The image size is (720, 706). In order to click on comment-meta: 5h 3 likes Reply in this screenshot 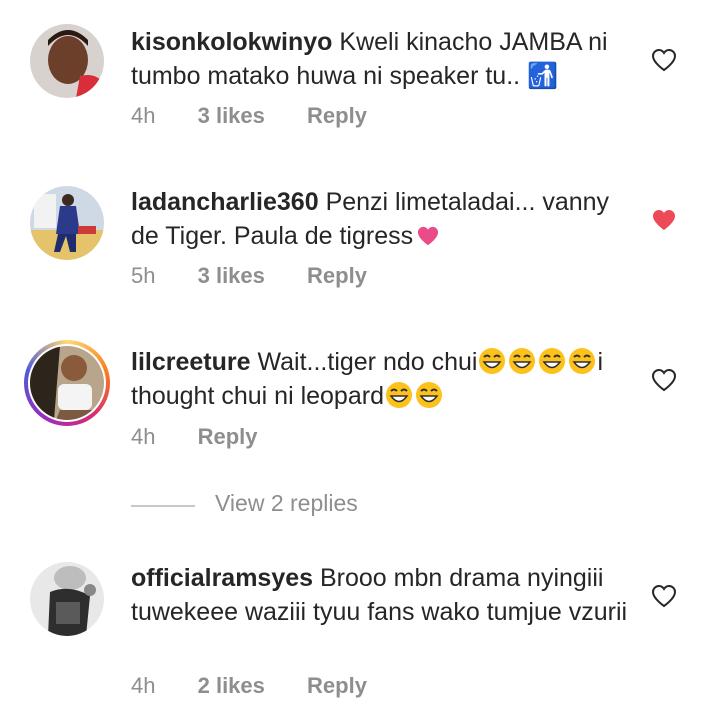, I will do `click(249, 276)`.